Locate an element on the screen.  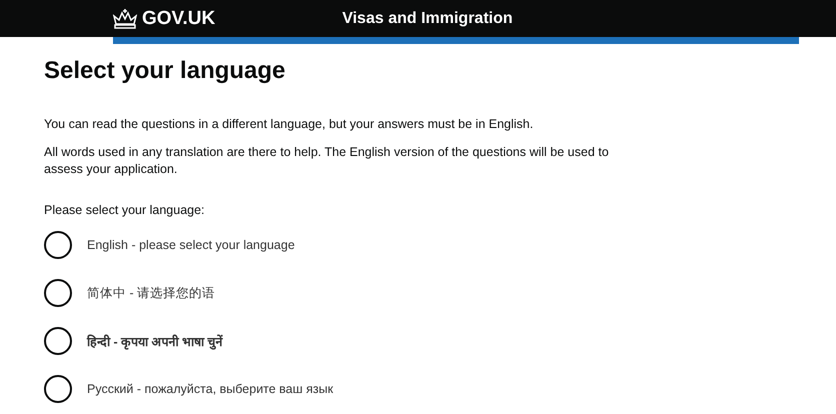
question-label: Please select your language: is located at coordinates (125, 210).